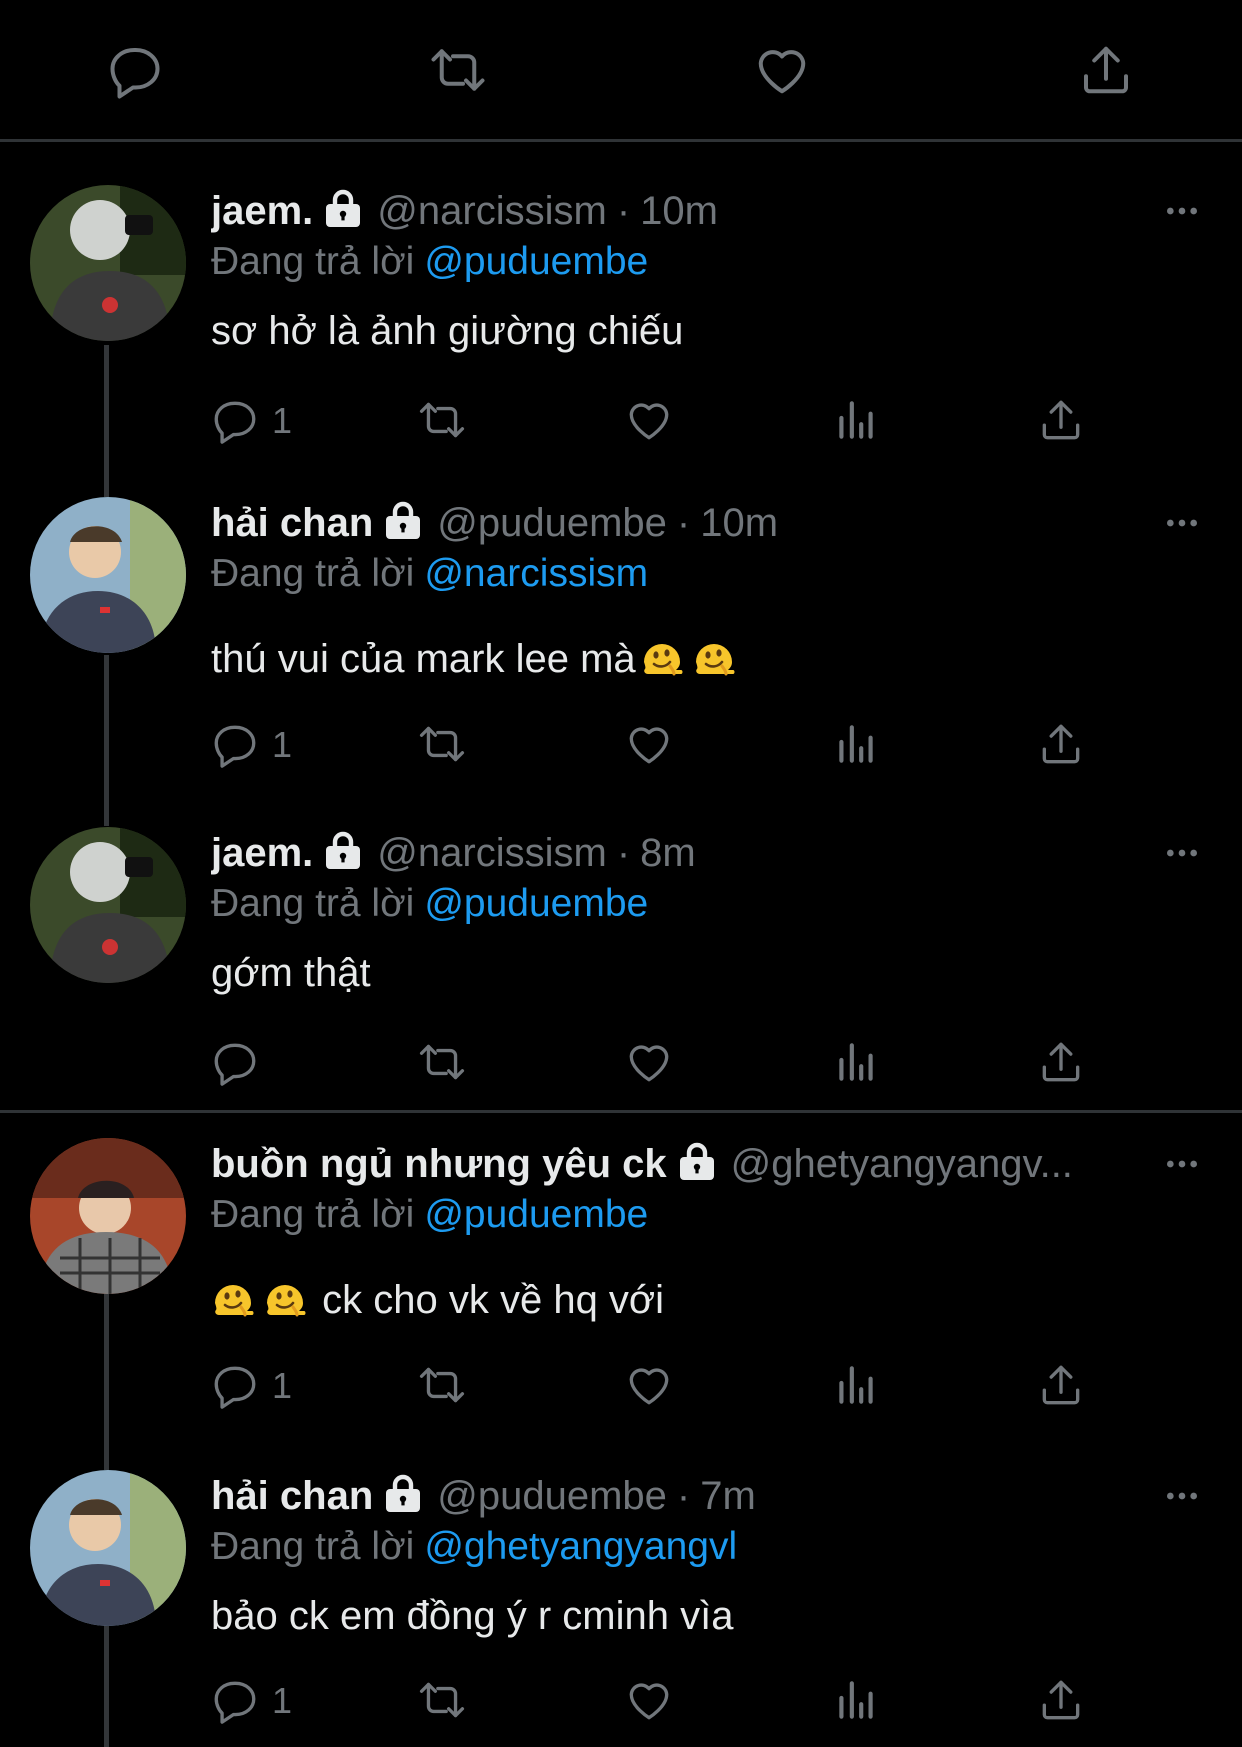  Describe the element at coordinates (621, 1111) in the screenshot. I see `conversation-divider` at that location.